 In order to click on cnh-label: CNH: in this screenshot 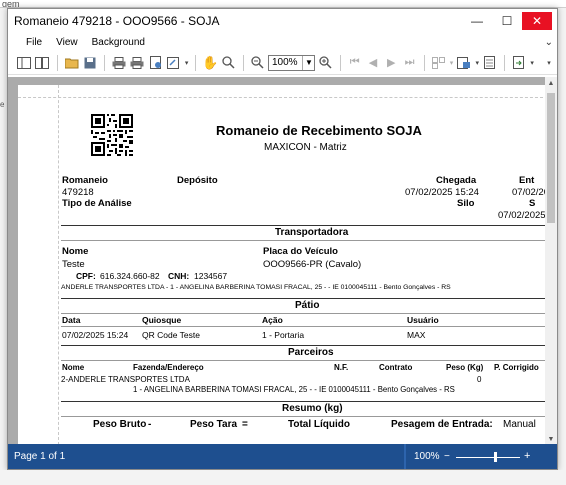, I will do `click(179, 276)`.